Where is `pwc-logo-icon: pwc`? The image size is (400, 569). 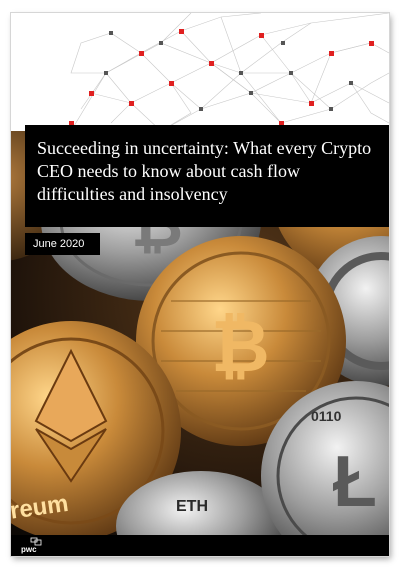 pwc-logo-icon: pwc is located at coordinates (33, 545).